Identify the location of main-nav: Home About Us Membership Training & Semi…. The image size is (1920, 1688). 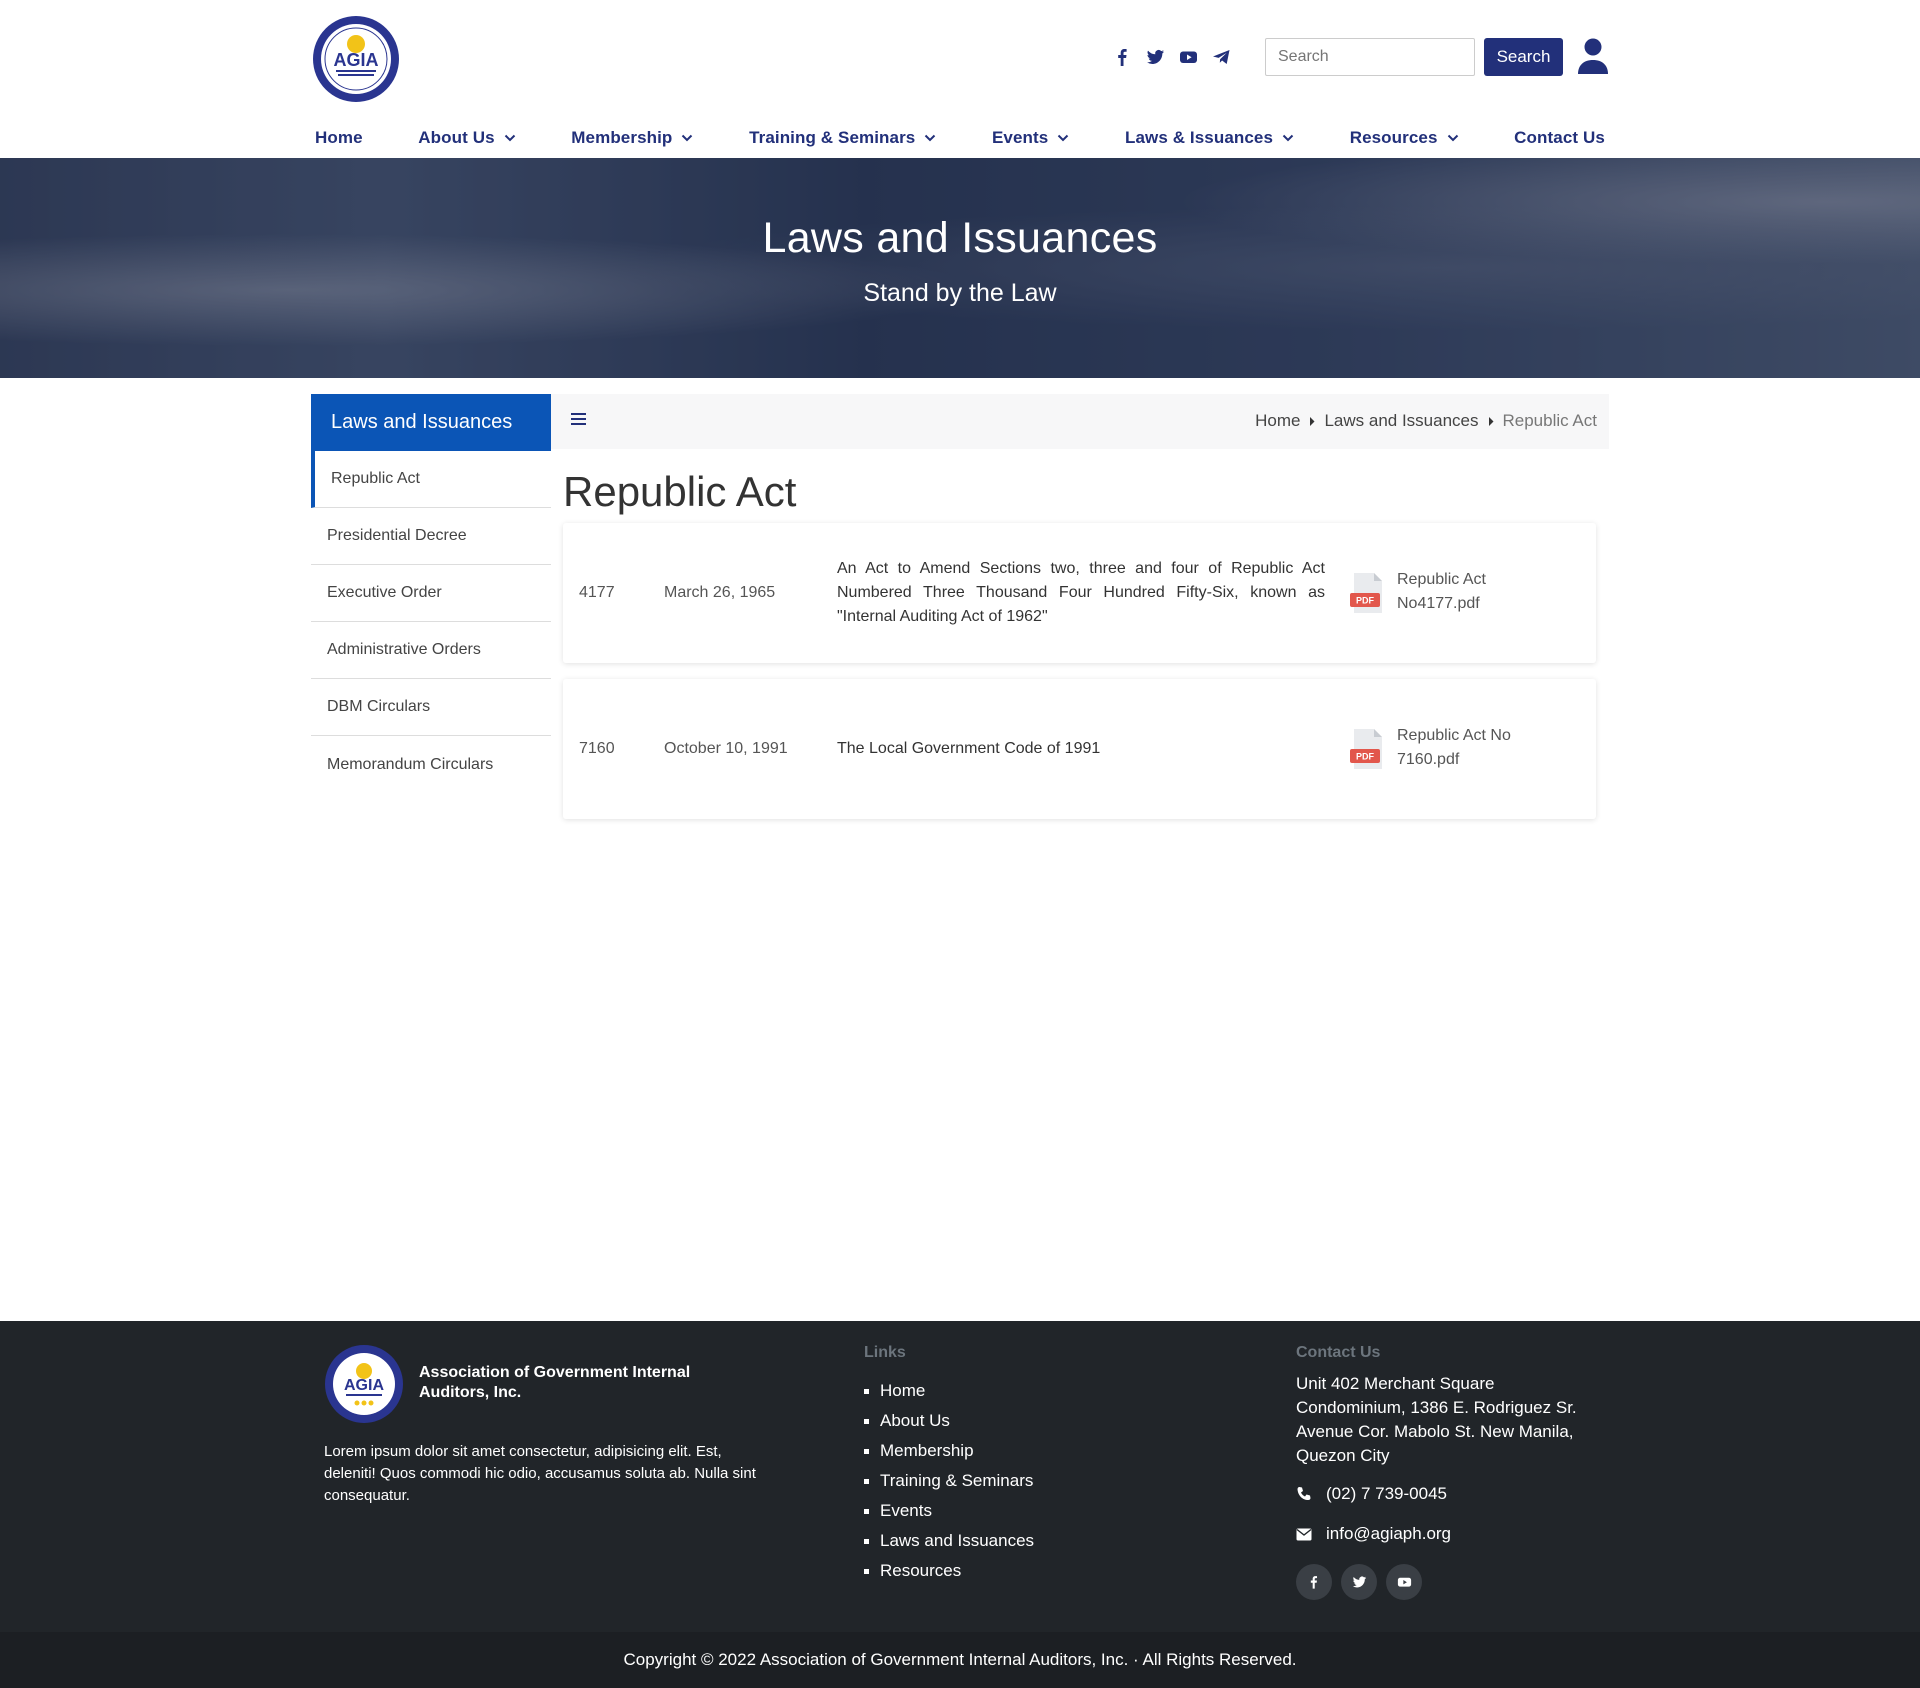
(960, 138).